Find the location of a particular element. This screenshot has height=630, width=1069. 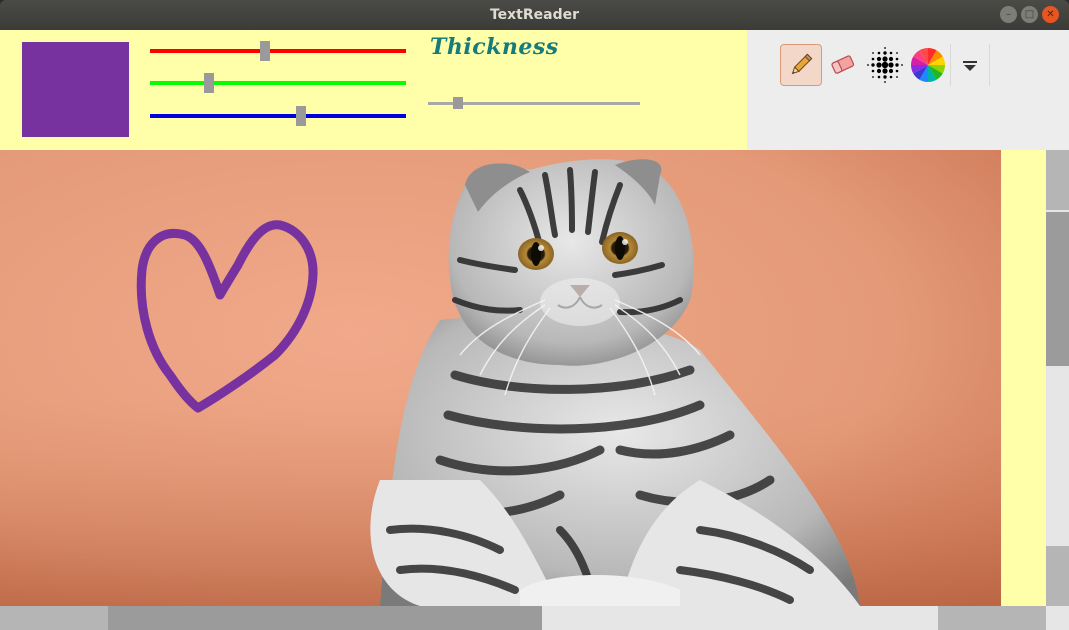

window-titlebar: TextReader – □ ✕ is located at coordinates (534, 15).